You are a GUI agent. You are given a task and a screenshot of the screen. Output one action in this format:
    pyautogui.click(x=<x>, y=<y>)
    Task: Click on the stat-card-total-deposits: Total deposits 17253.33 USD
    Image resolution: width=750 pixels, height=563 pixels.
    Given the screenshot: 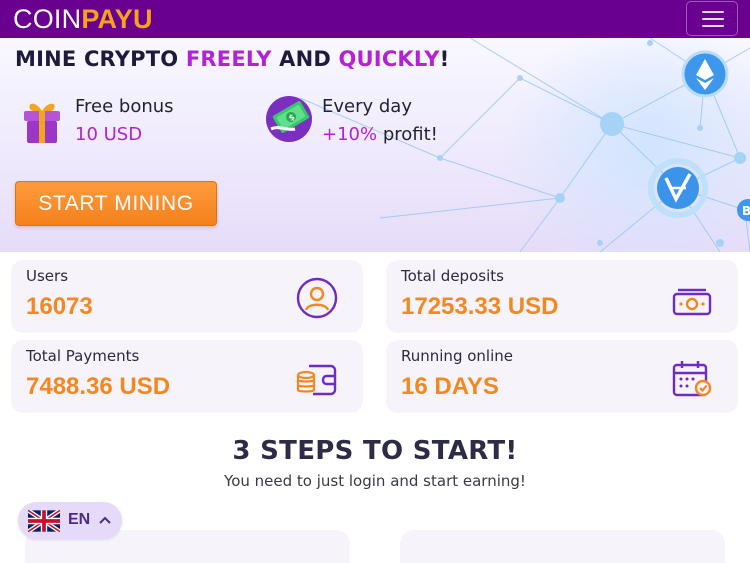 What is the action you would take?
    pyautogui.click(x=562, y=296)
    